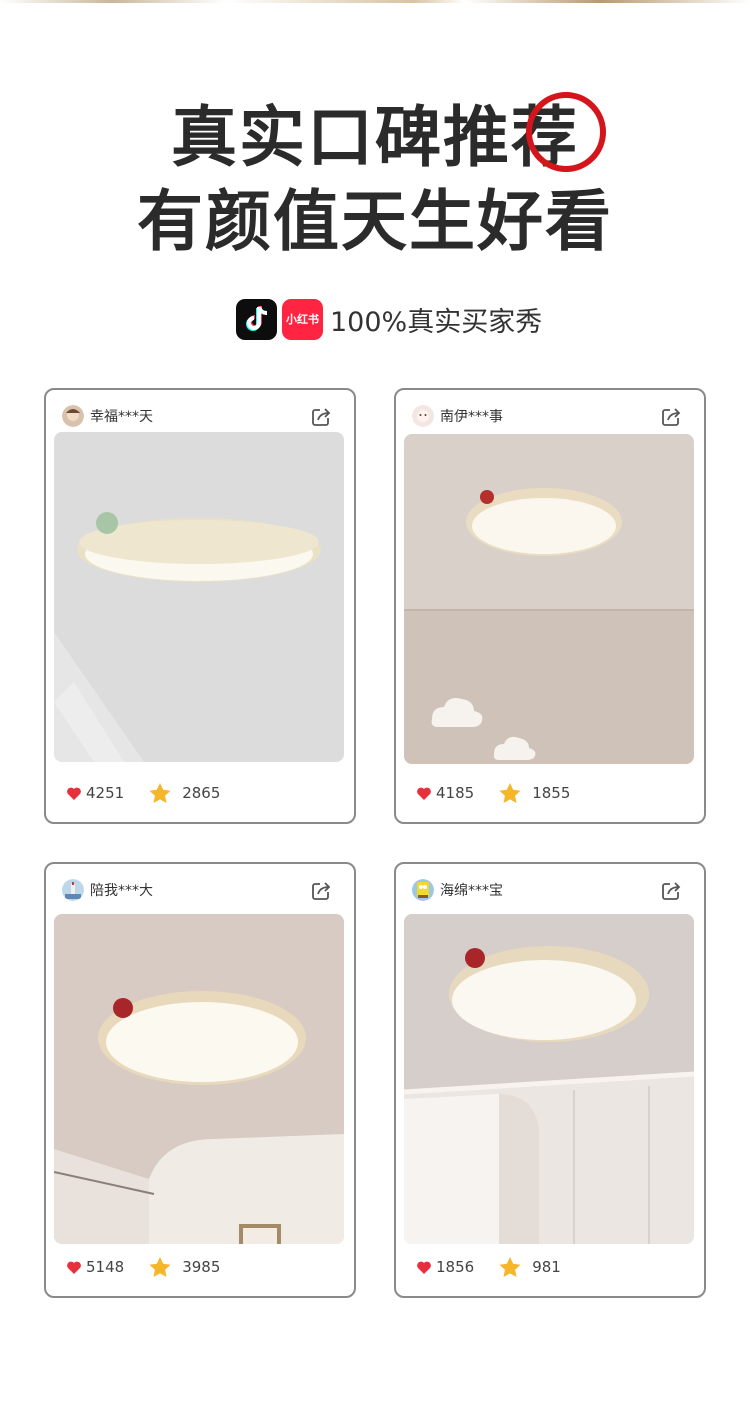 Image resolution: width=750 pixels, height=1428 pixels. I want to click on post-header: 南伊***事, so click(457, 416).